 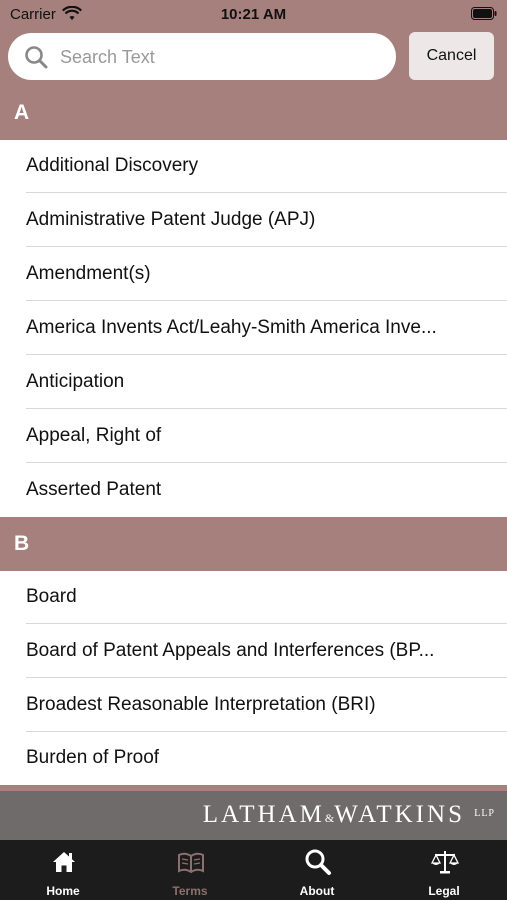 What do you see at coordinates (75, 381) in the screenshot?
I see `term-label: Anticipation` at bounding box center [75, 381].